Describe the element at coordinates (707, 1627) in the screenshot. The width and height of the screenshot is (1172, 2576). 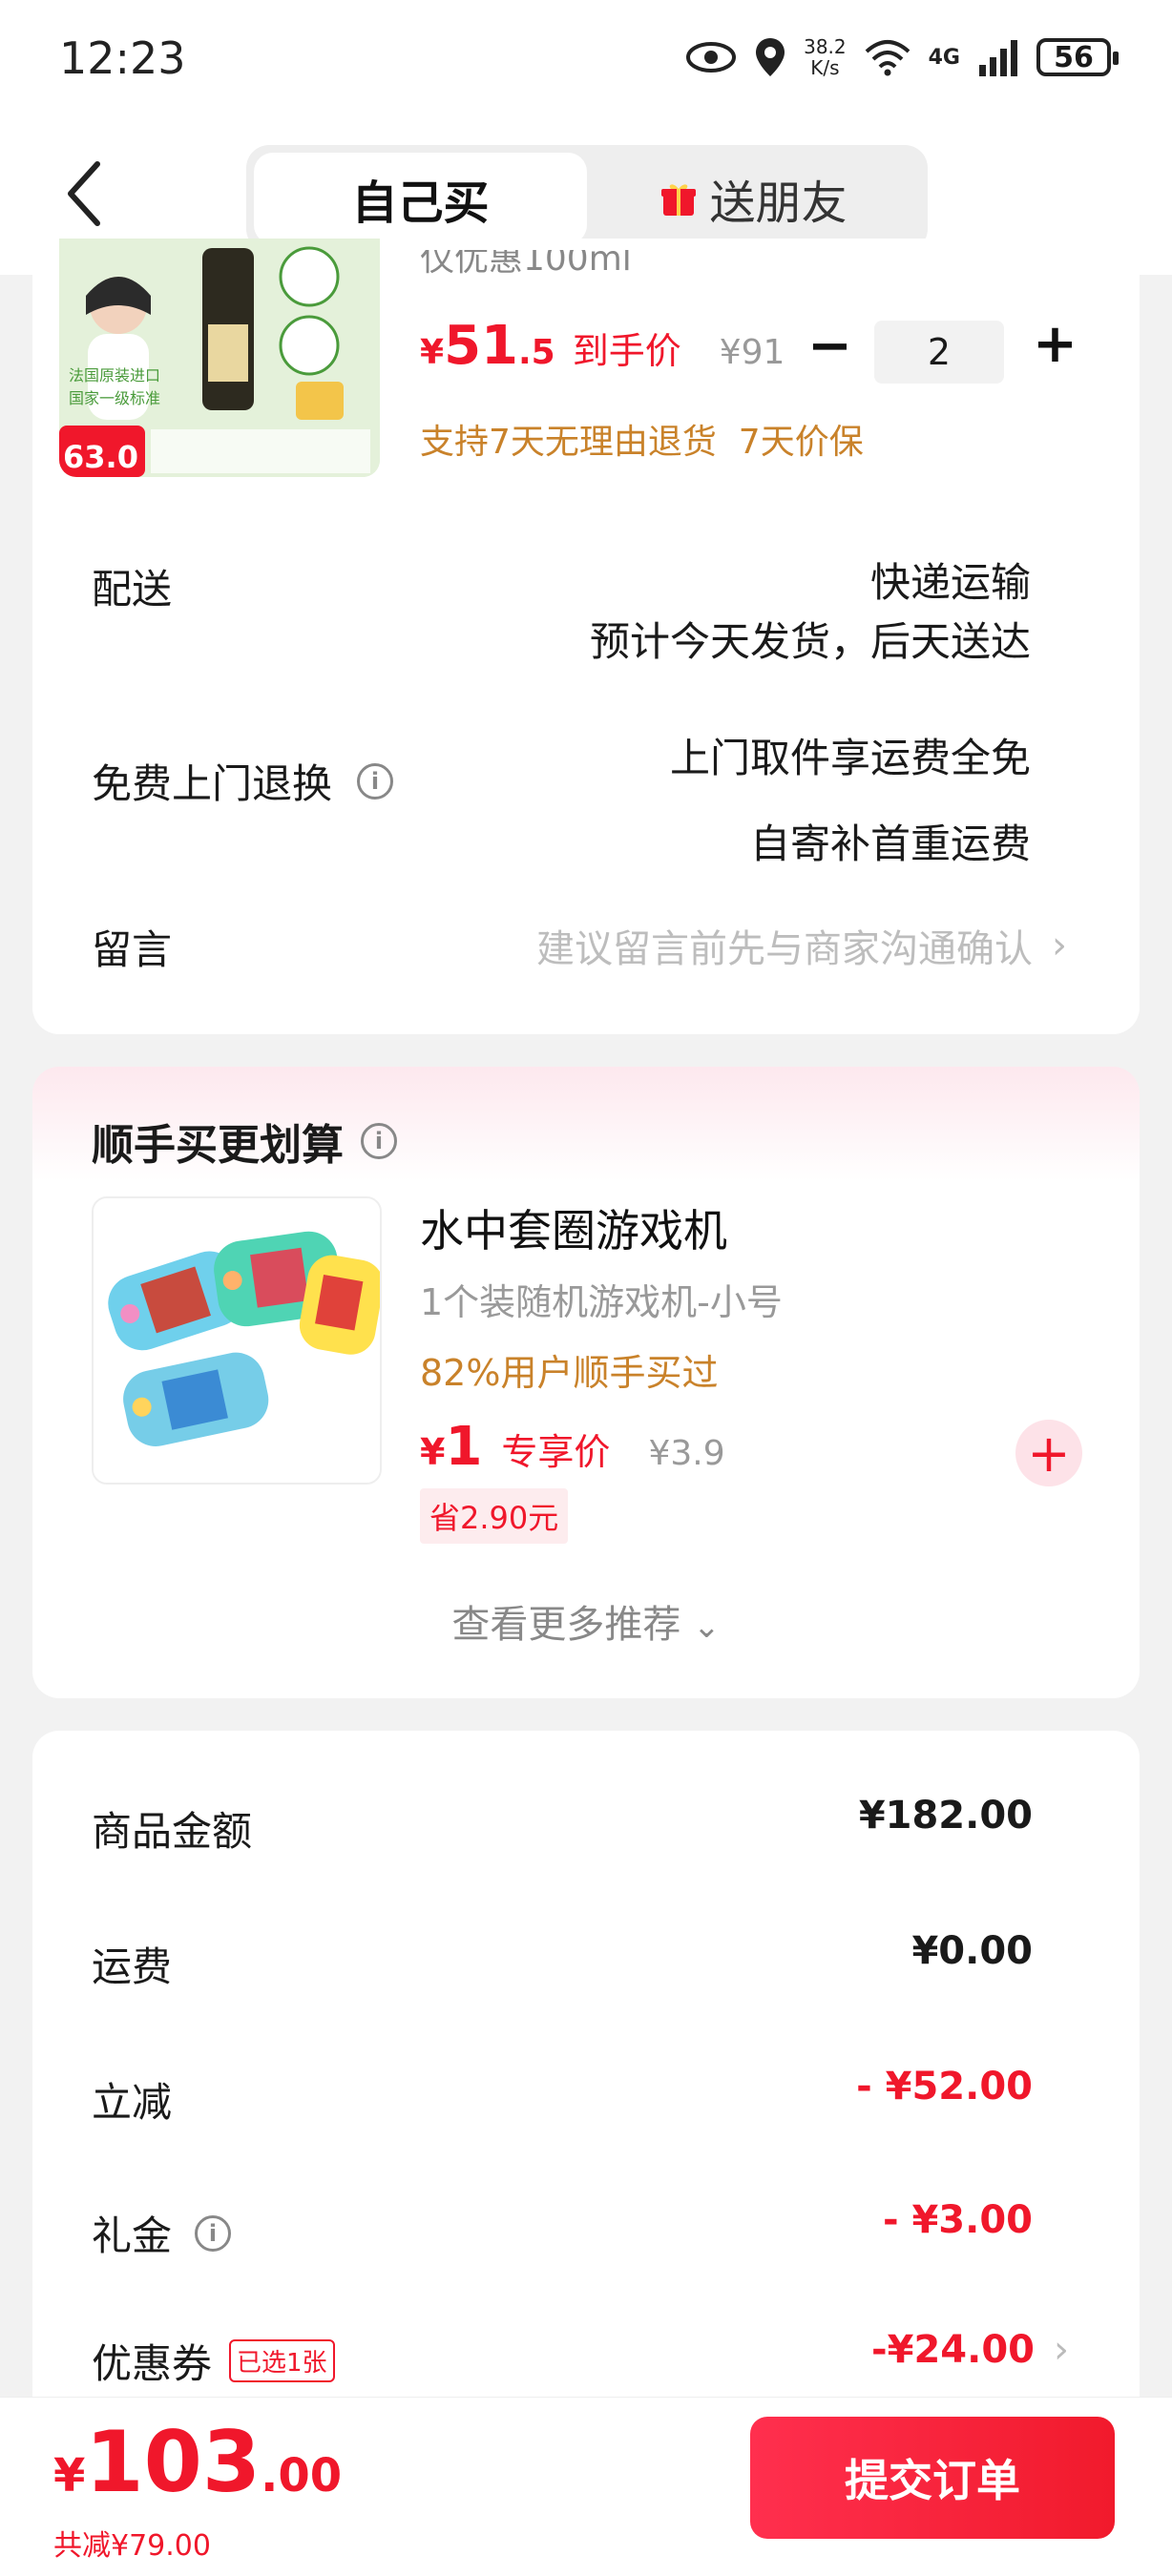
I see `chevron-down-icon: ⌄` at that location.